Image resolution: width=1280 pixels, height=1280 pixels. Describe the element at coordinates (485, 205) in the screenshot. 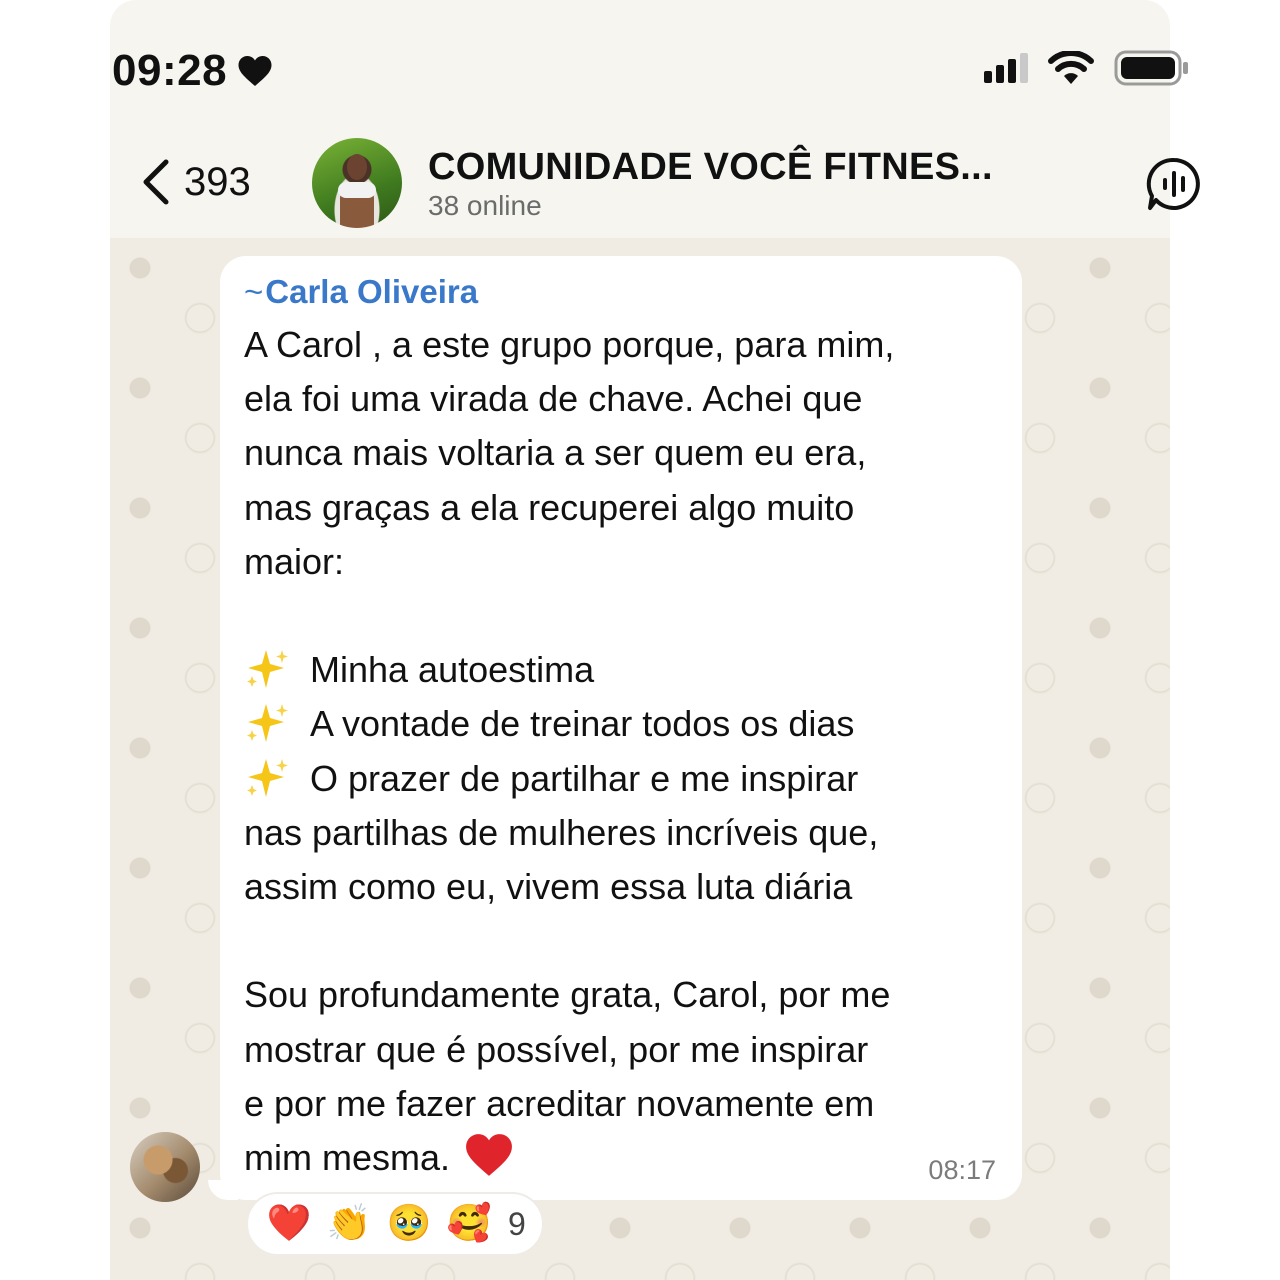

I see `online-status: 38 online` at that location.